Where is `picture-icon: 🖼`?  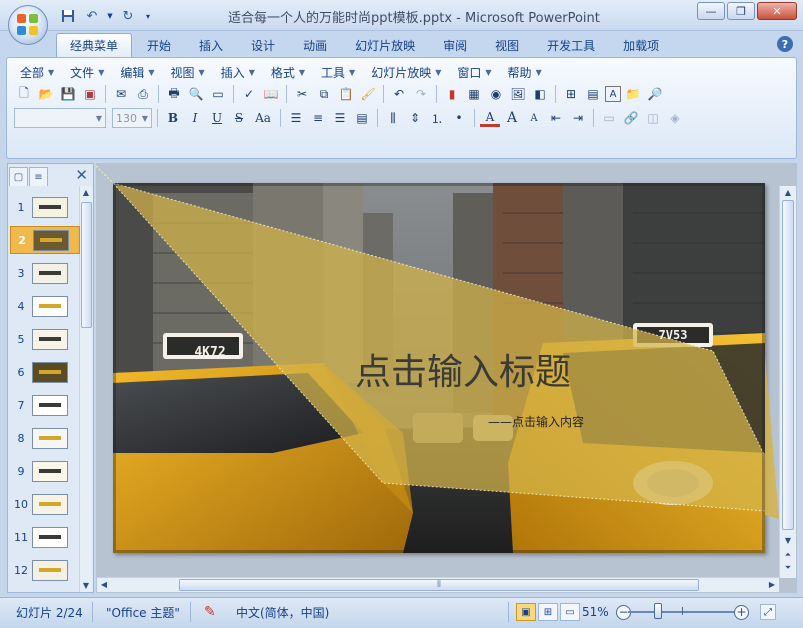
picture-icon: 🖼 is located at coordinates (518, 94).